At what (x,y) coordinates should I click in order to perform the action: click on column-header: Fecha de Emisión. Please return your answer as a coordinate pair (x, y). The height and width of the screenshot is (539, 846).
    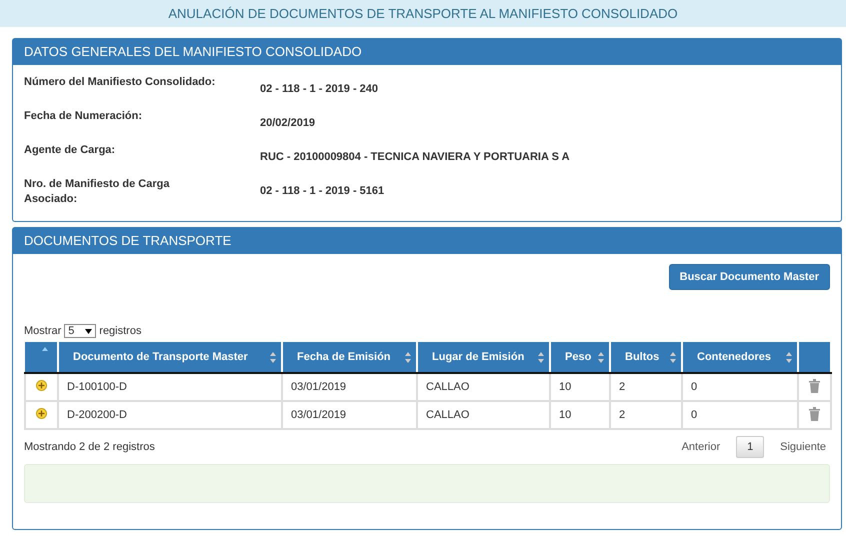
    Looking at the image, I should click on (349, 357).